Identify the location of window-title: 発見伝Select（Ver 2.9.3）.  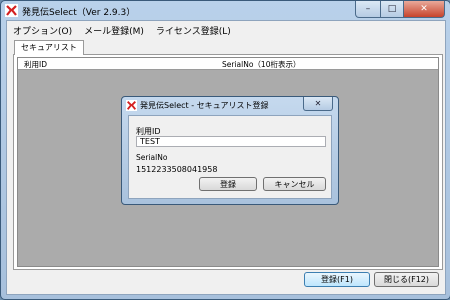
(79, 13).